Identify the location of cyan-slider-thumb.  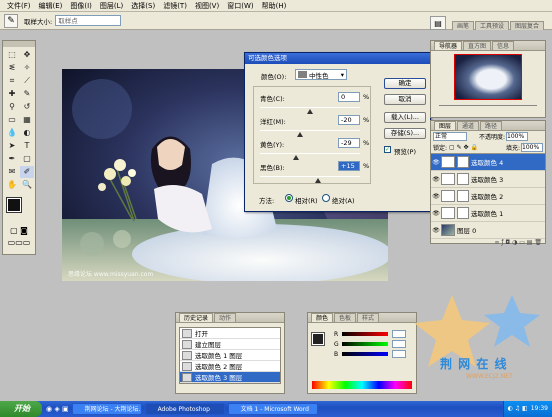
(310, 111).